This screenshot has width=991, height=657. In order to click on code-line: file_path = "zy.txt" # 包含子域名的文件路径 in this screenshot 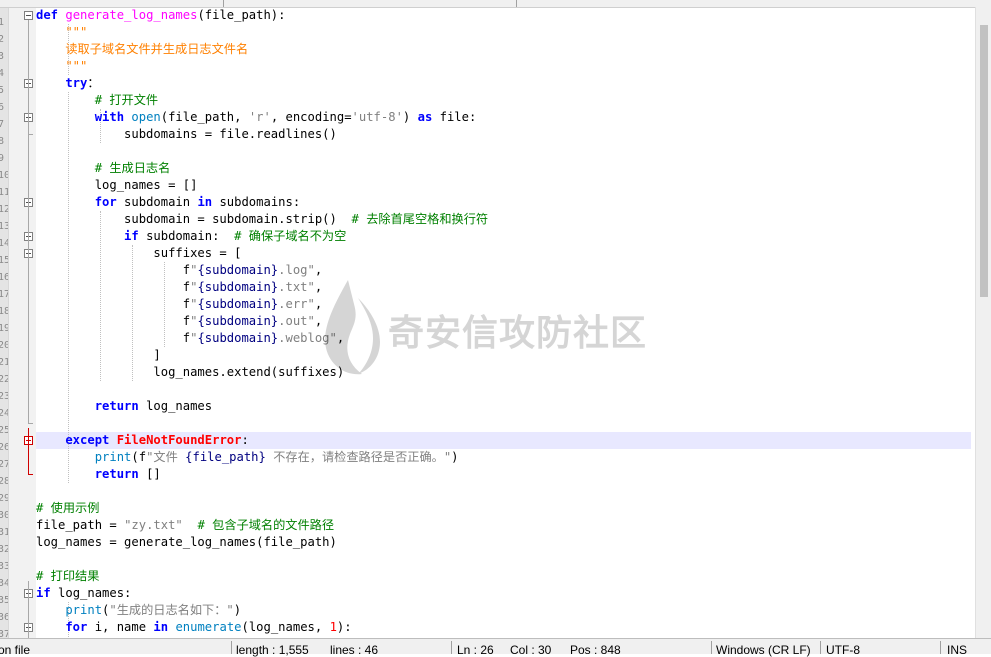, I will do `click(185, 525)`.